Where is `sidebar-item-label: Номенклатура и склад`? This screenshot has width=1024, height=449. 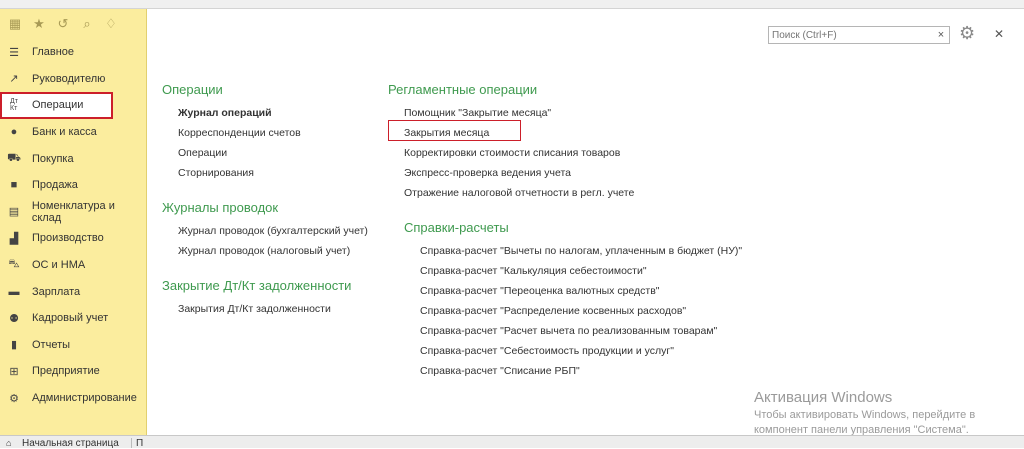
sidebar-item-label: Номенклатура и склад is located at coordinates (73, 211).